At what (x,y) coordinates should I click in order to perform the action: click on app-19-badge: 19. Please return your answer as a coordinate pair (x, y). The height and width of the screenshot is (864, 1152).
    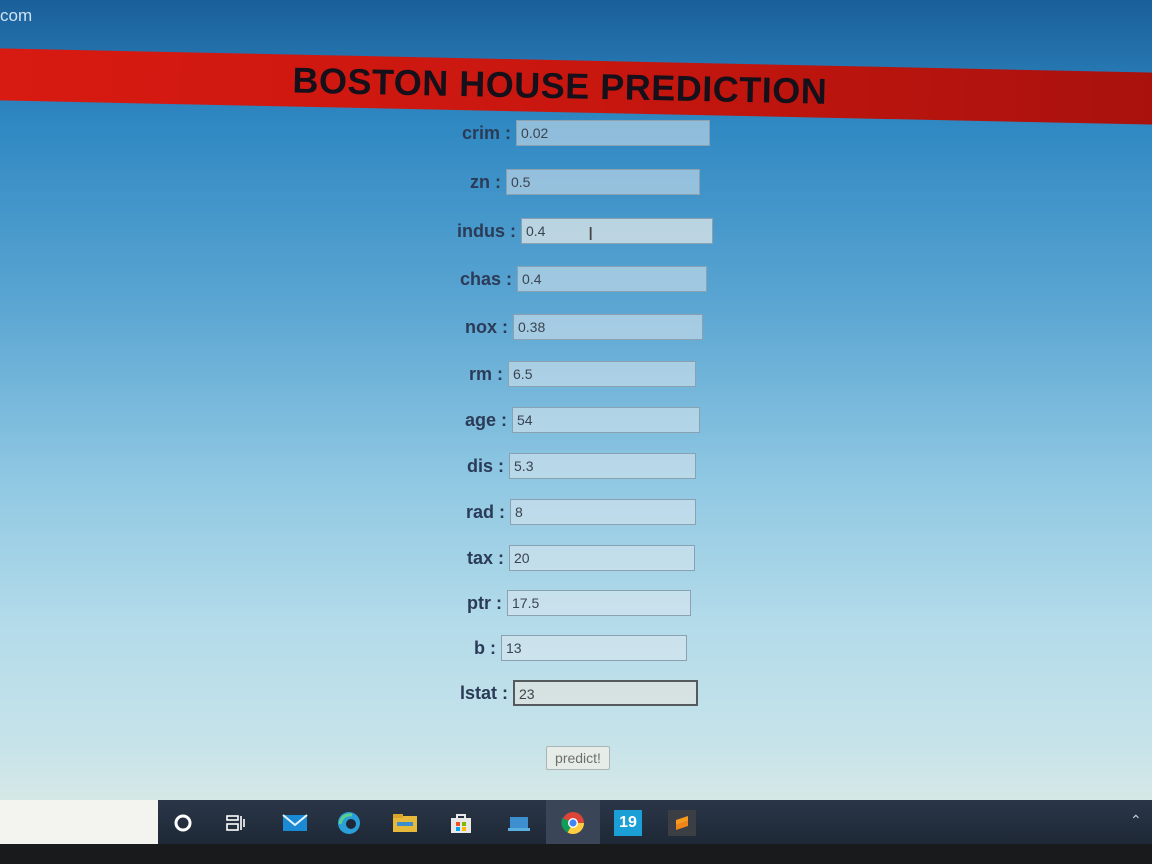
    Looking at the image, I should click on (628, 822).